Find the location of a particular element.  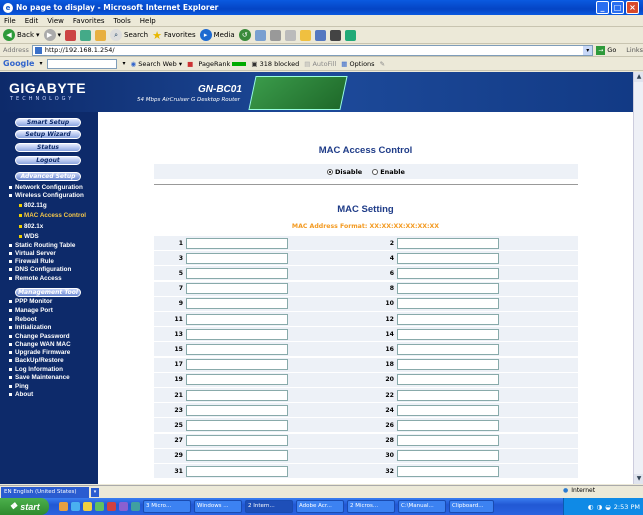

minimize-button: _ is located at coordinates (602, 7).